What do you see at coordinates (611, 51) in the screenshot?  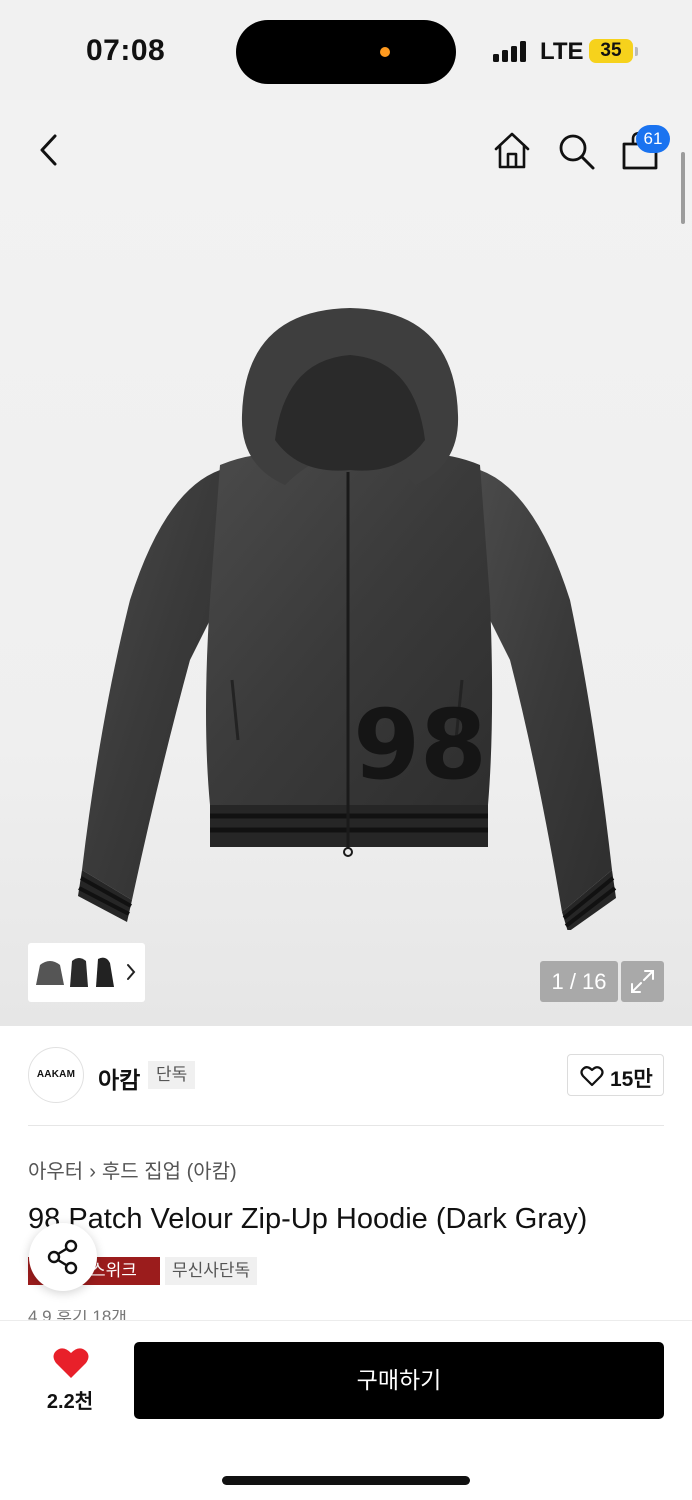 I see `battery-icon: 35` at bounding box center [611, 51].